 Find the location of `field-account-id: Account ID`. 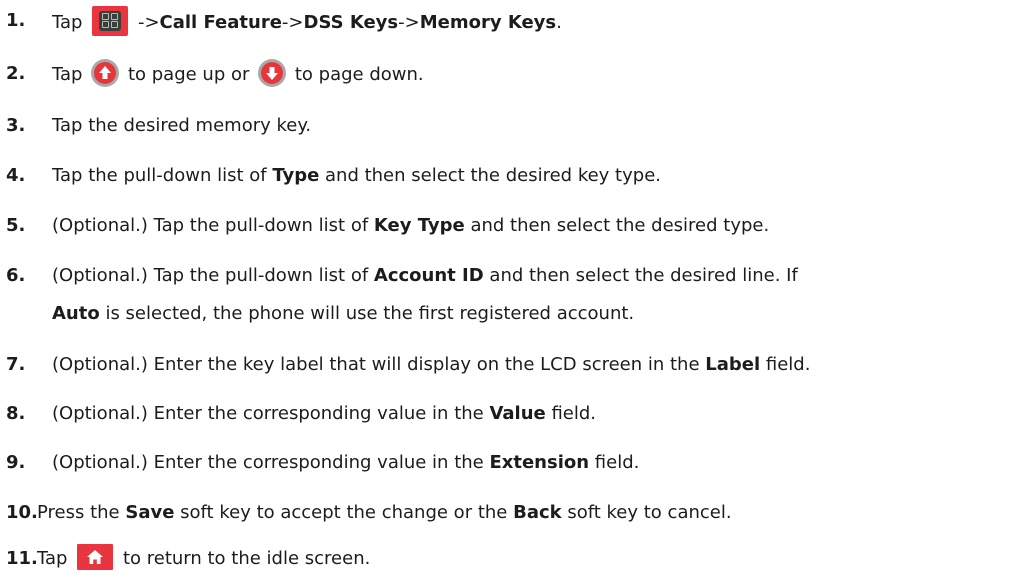

field-account-id: Account ID is located at coordinates (428, 275).